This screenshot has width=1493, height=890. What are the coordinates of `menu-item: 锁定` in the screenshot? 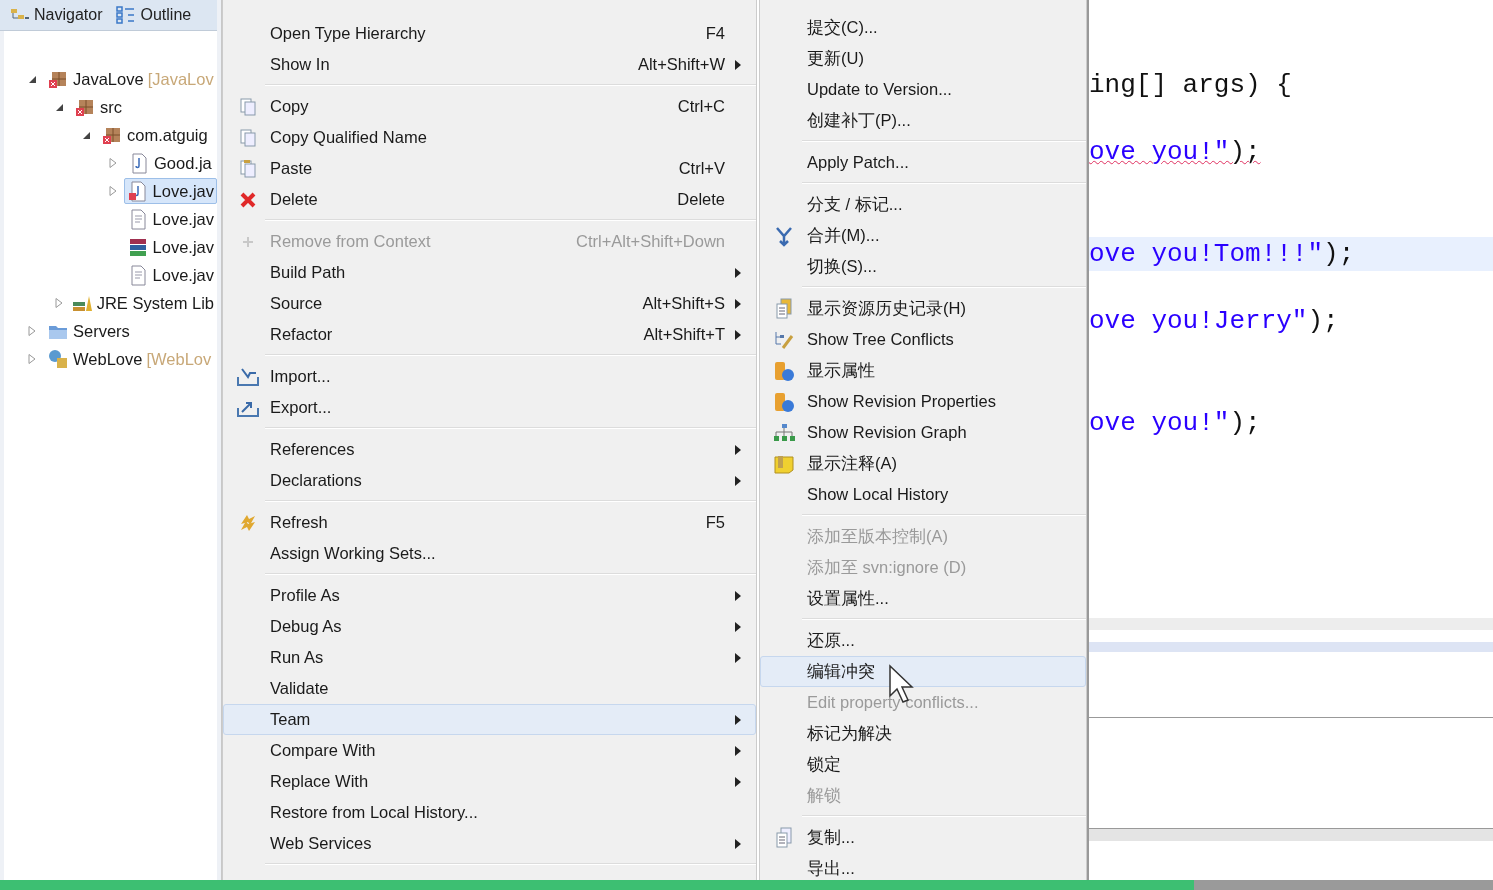 It's located at (923, 764).